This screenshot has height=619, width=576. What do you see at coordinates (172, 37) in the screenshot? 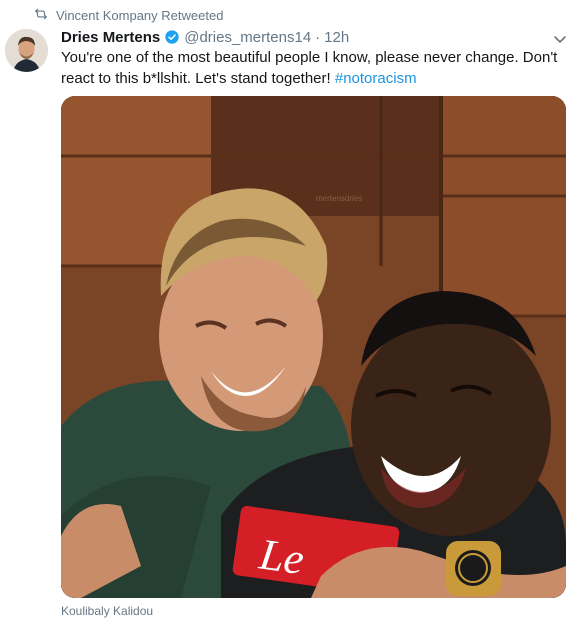
I see `verified-badge-icon` at bounding box center [172, 37].